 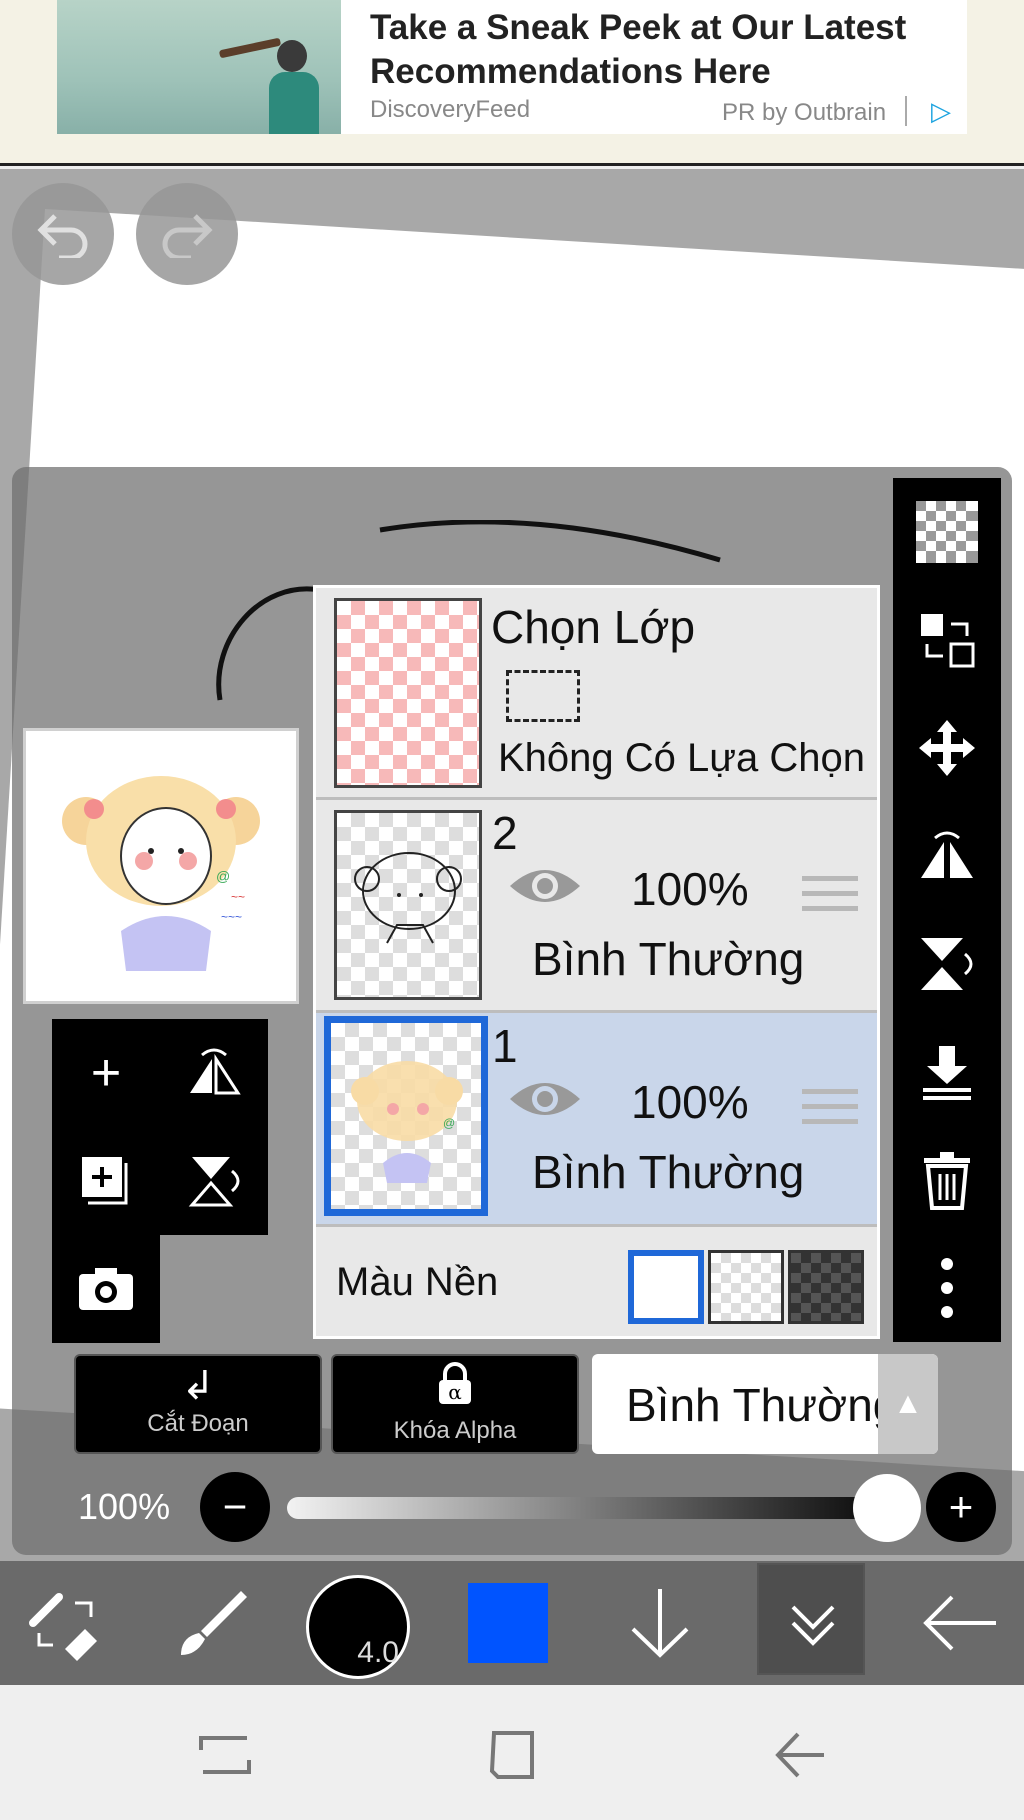 I want to click on alpha-lock-button: α Khóa Alpha, so click(x=455, y=1404).